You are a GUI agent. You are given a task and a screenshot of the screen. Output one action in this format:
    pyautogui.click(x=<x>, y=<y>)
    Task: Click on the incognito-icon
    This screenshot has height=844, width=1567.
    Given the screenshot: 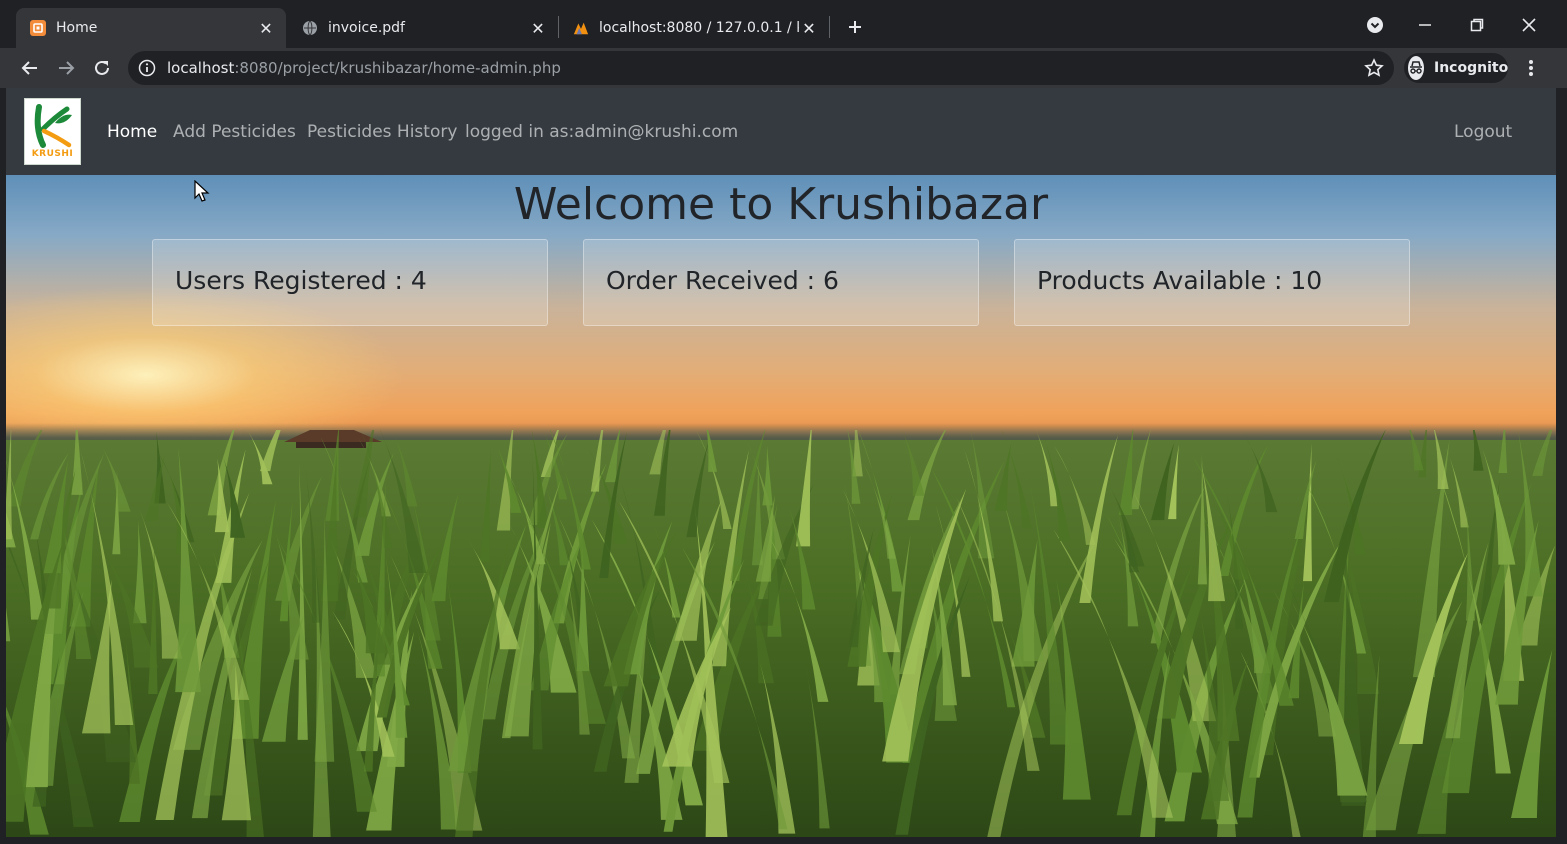 What is the action you would take?
    pyautogui.click(x=1416, y=68)
    